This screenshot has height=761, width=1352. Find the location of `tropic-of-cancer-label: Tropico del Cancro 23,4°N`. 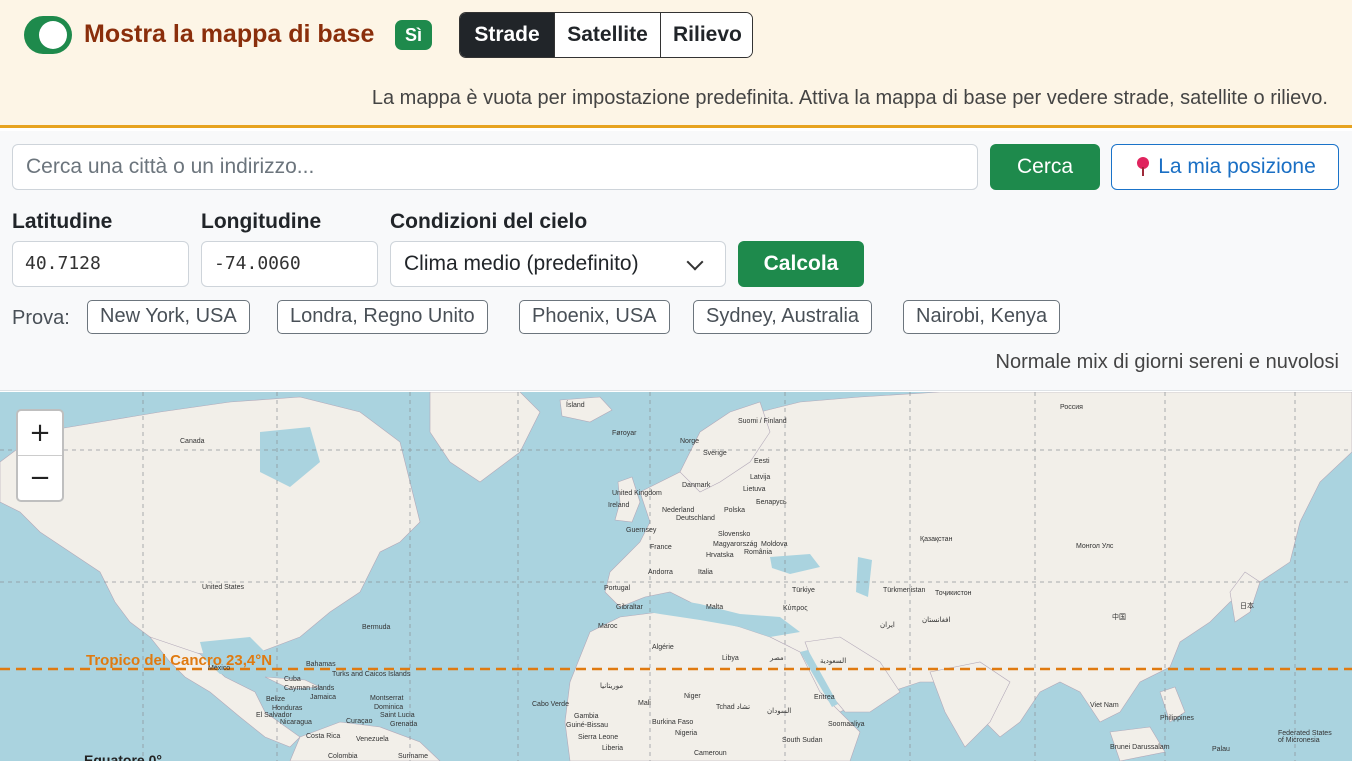

tropic-of-cancer-label: Tropico del Cancro 23,4°N is located at coordinates (179, 660).